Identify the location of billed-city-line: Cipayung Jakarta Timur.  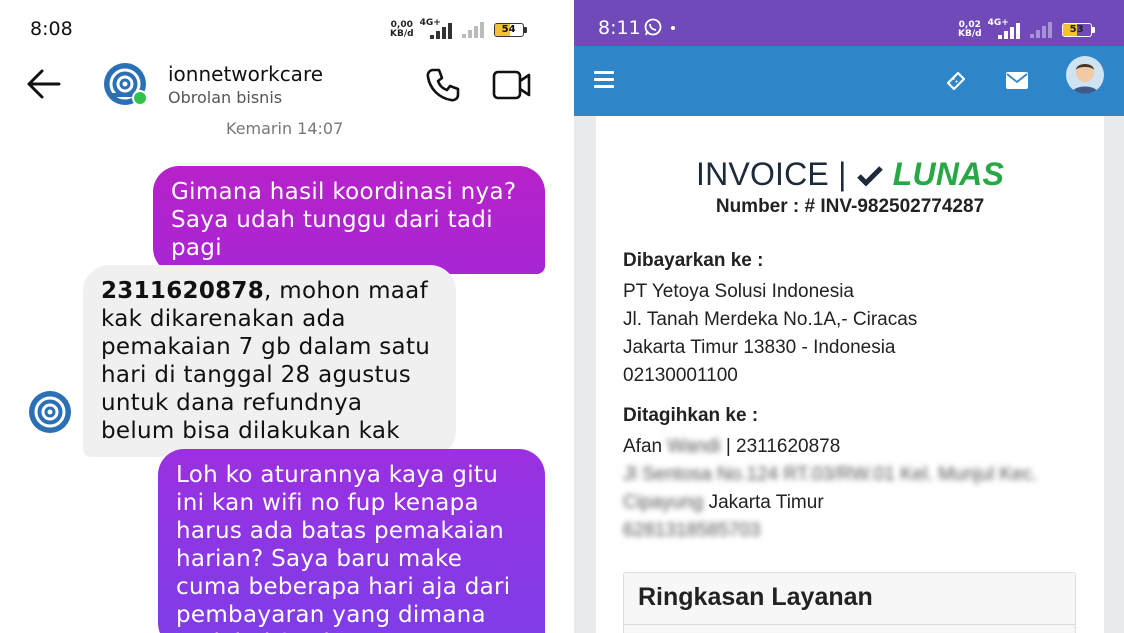
(830, 503).